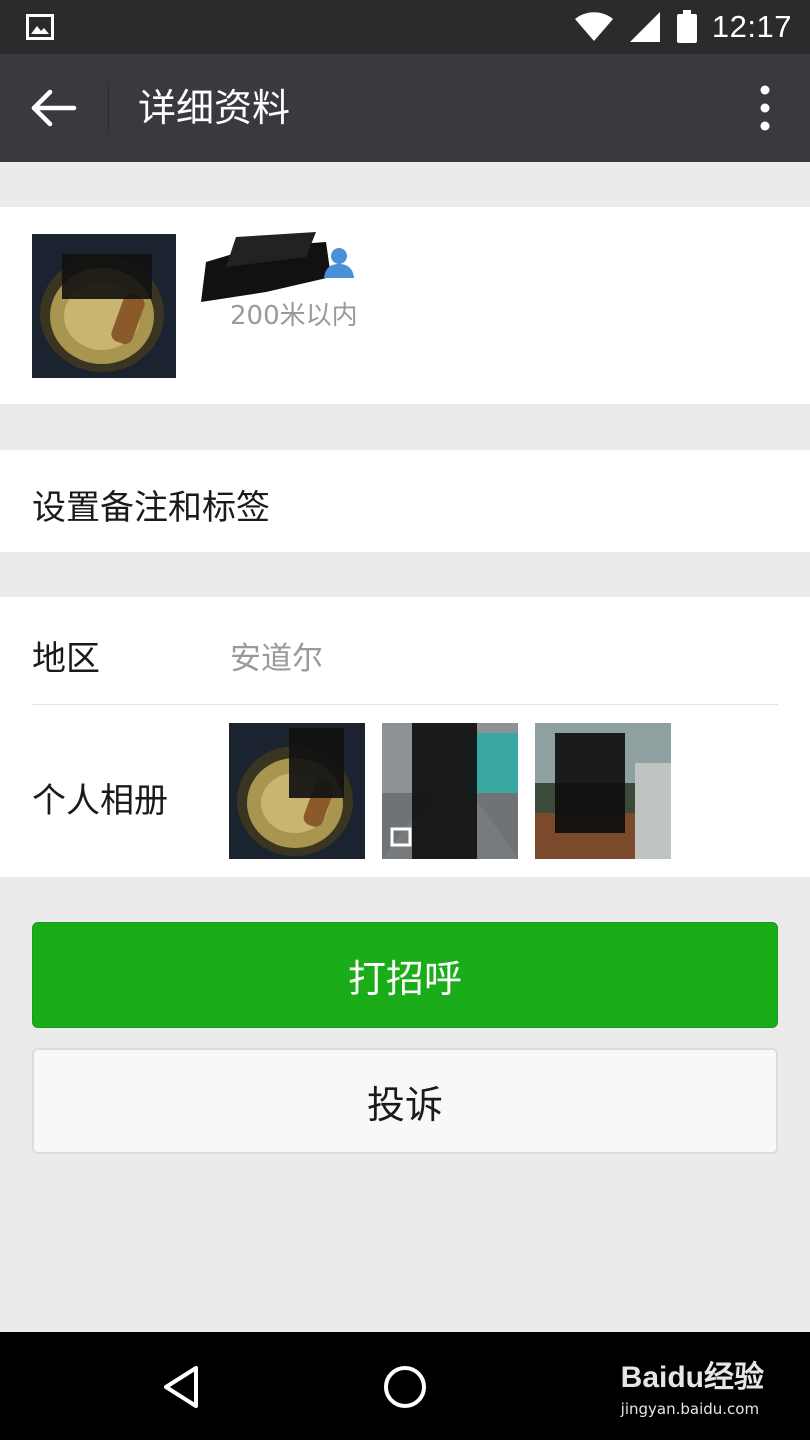  What do you see at coordinates (405, 704) in the screenshot?
I see `divider` at bounding box center [405, 704].